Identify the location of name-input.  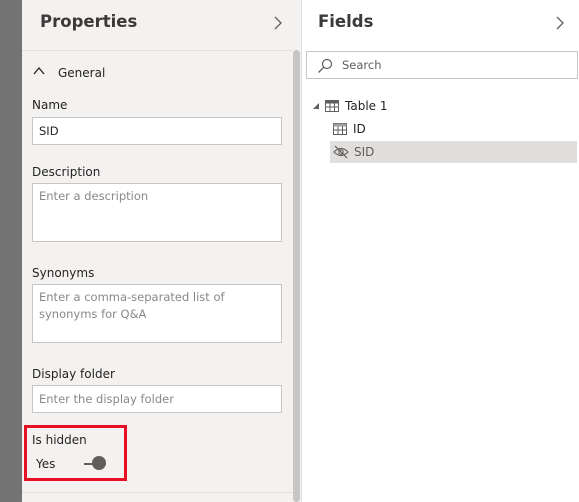
(157, 131).